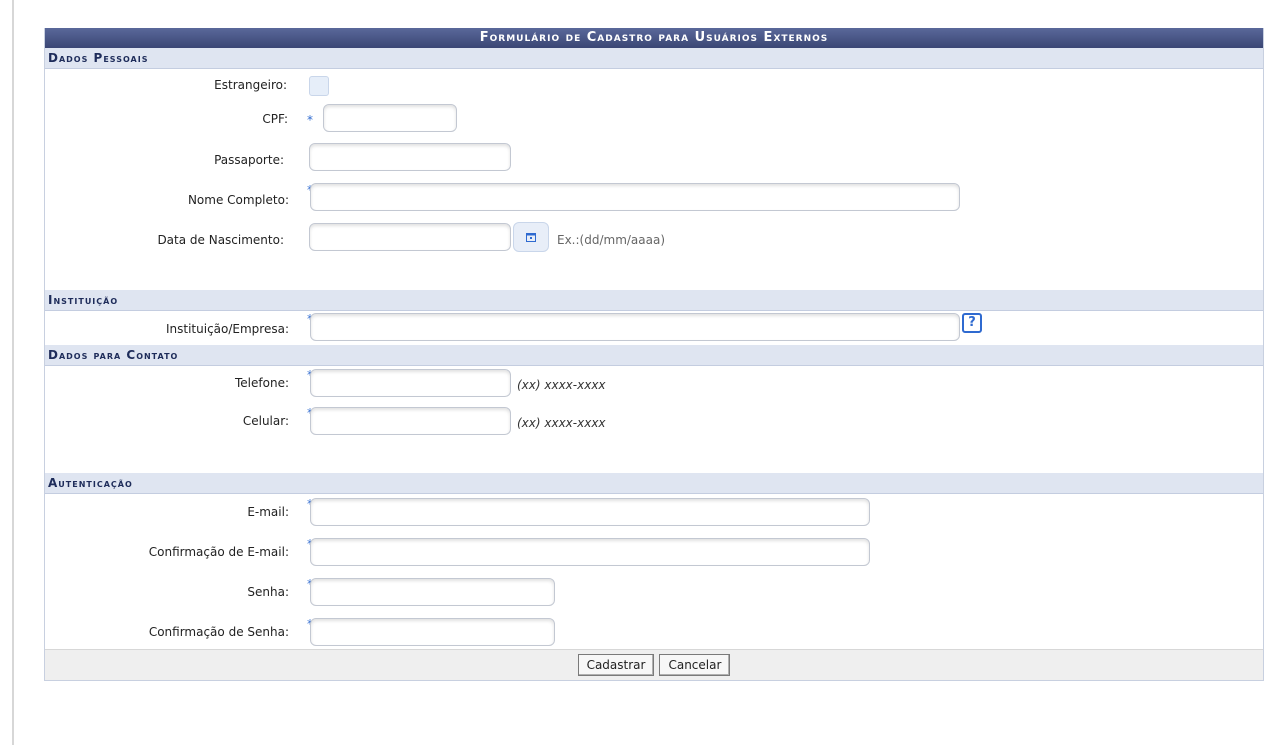 This screenshot has height=745, width=1279. What do you see at coordinates (227, 329) in the screenshot?
I see `institution-label: Instituição/Empresa:` at bounding box center [227, 329].